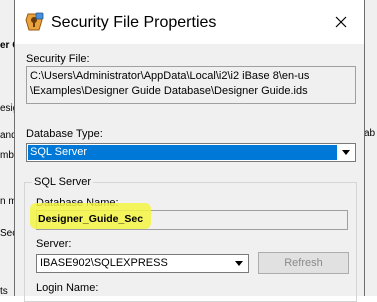  I want to click on security-file-label: Security File:, so click(58, 59).